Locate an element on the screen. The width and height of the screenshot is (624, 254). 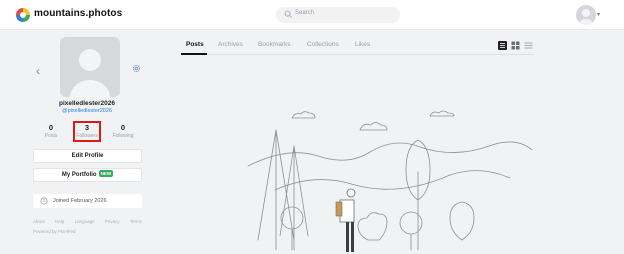
footer-link-language: Language is located at coordinates (85, 221).